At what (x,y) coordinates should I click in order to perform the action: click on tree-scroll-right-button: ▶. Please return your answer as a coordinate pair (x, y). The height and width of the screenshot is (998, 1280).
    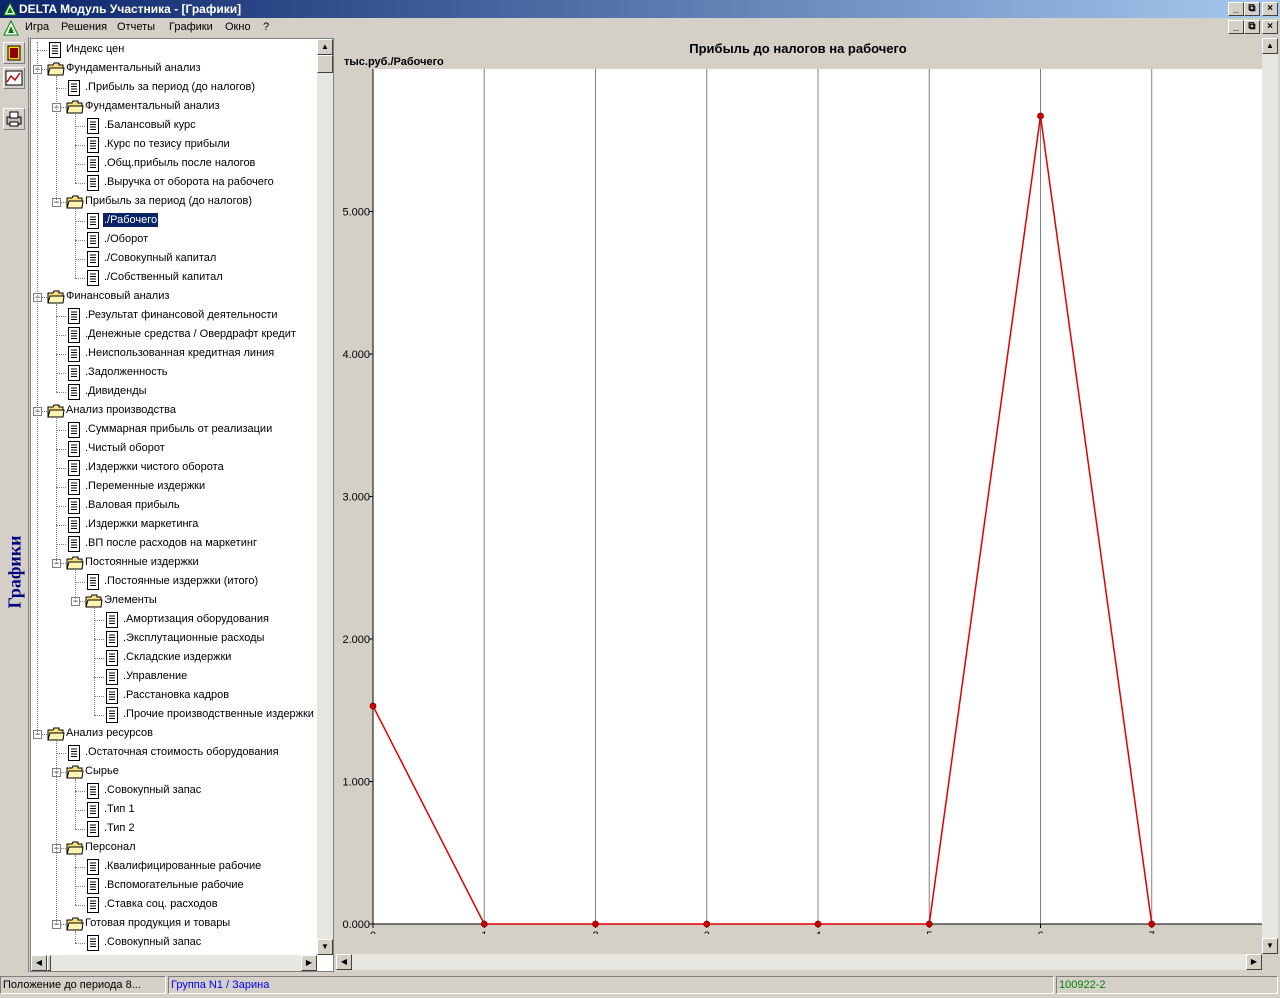
    Looking at the image, I should click on (309, 963).